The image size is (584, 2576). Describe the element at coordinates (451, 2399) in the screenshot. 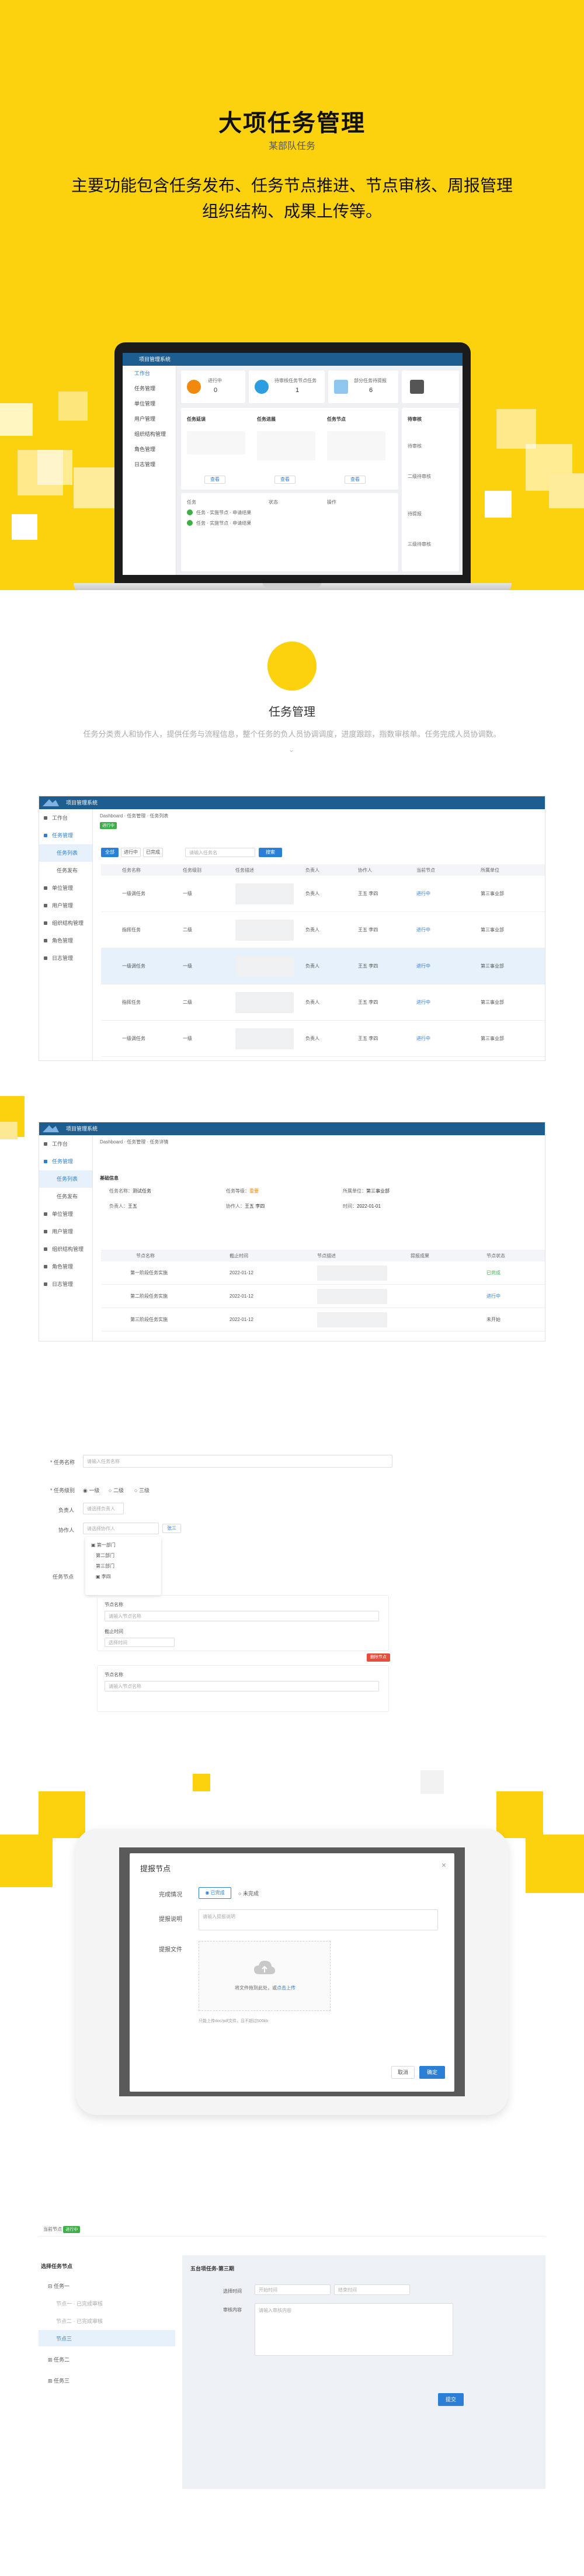

I see `submit-button: 提交` at that location.